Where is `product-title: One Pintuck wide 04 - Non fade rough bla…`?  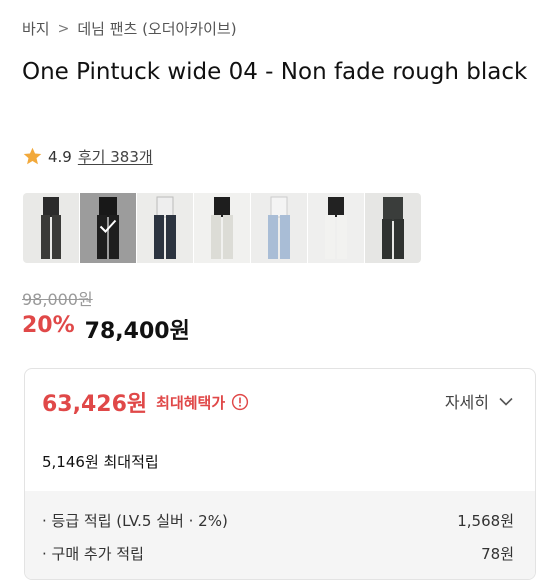
product-title: One Pintuck wide 04 - Non fade rough bla… is located at coordinates (275, 72).